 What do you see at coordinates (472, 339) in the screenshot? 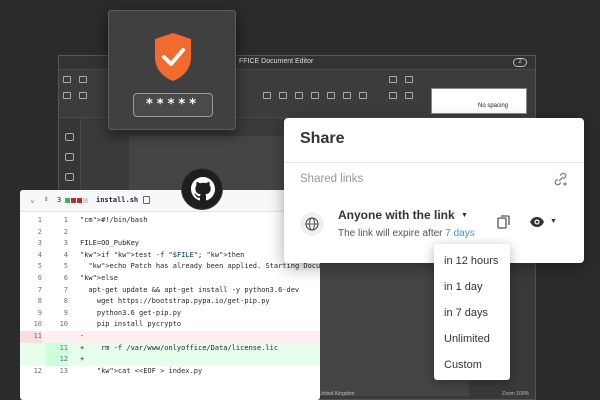
I see `expiry-option-unlimited: Unlimited` at bounding box center [472, 339].